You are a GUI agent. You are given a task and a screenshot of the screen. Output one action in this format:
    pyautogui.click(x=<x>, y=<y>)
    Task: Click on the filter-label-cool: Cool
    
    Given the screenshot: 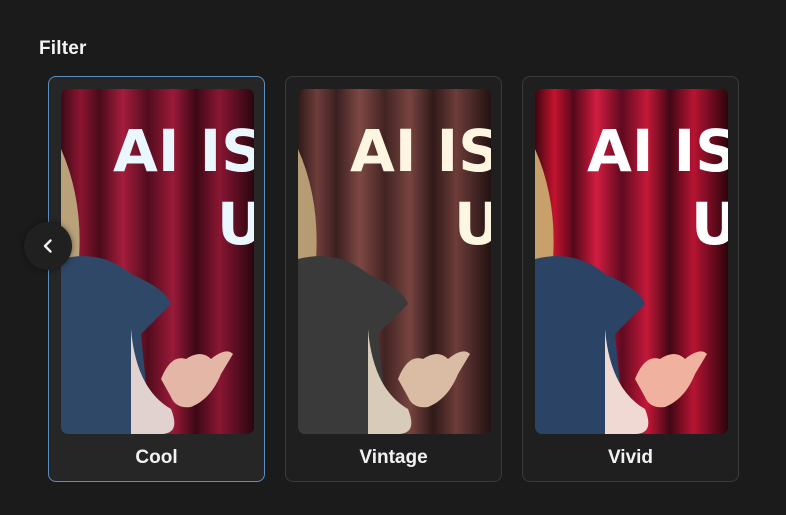 What is the action you would take?
    pyautogui.click(x=156, y=457)
    